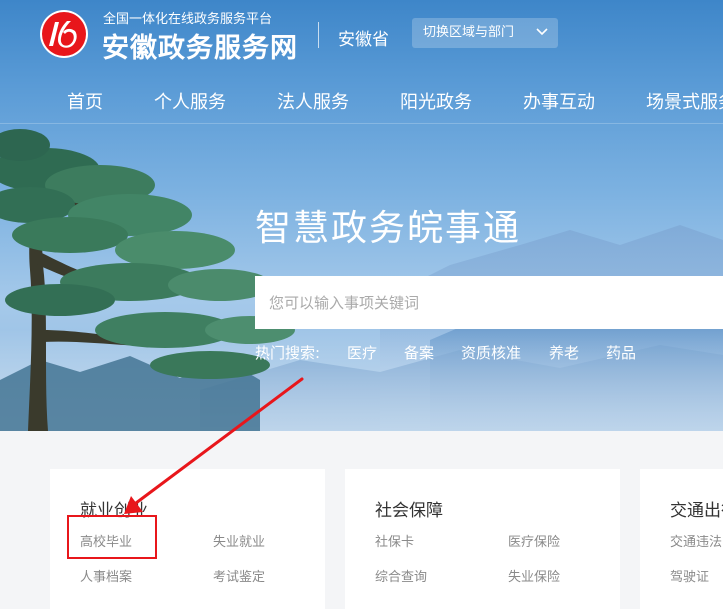  I want to click on hot-keyword-link: 药品, so click(621, 352).